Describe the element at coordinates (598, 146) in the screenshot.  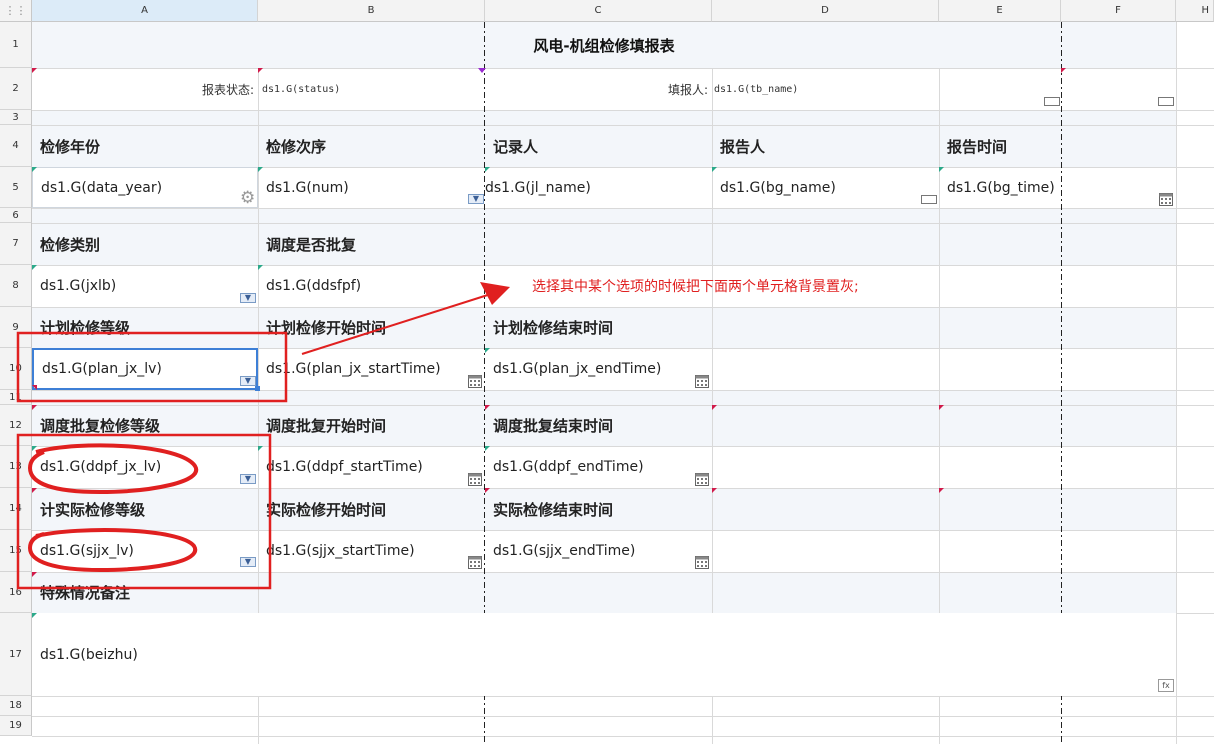
I see `header-recorder: 记录人` at that location.